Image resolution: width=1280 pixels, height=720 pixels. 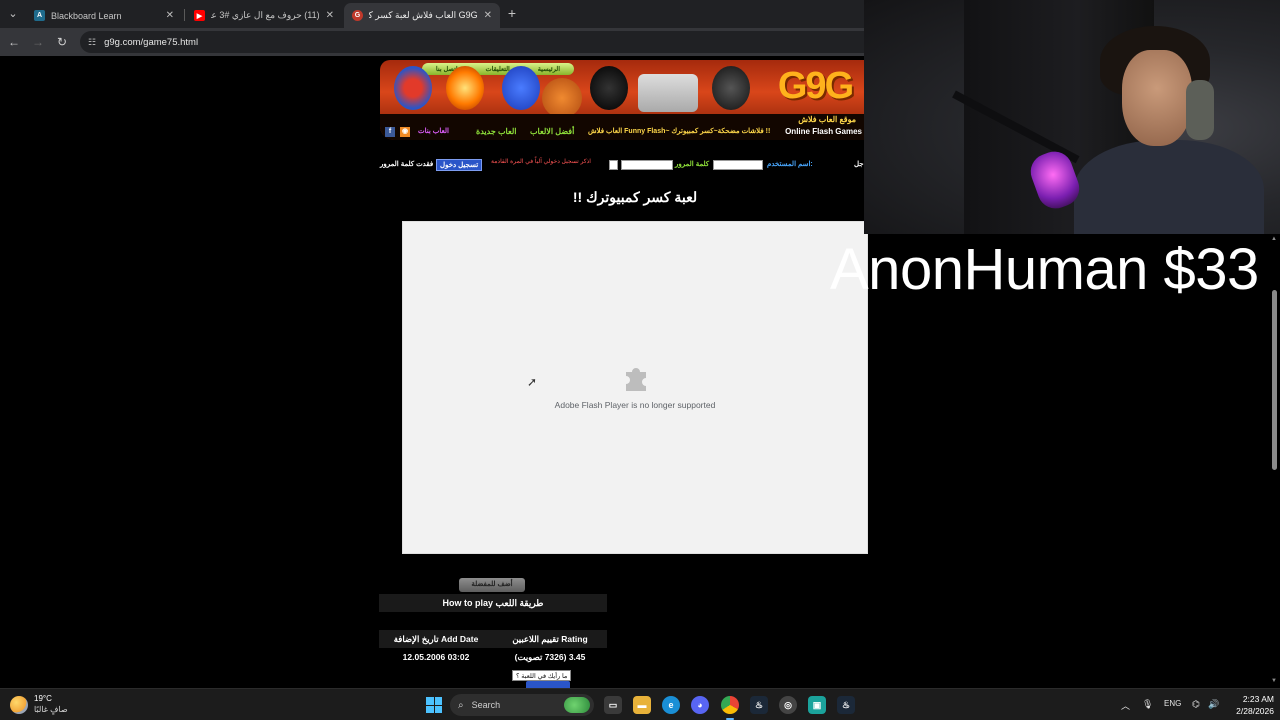 What do you see at coordinates (459, 165) in the screenshot?
I see `login-button: تسجيل دخول` at bounding box center [459, 165].